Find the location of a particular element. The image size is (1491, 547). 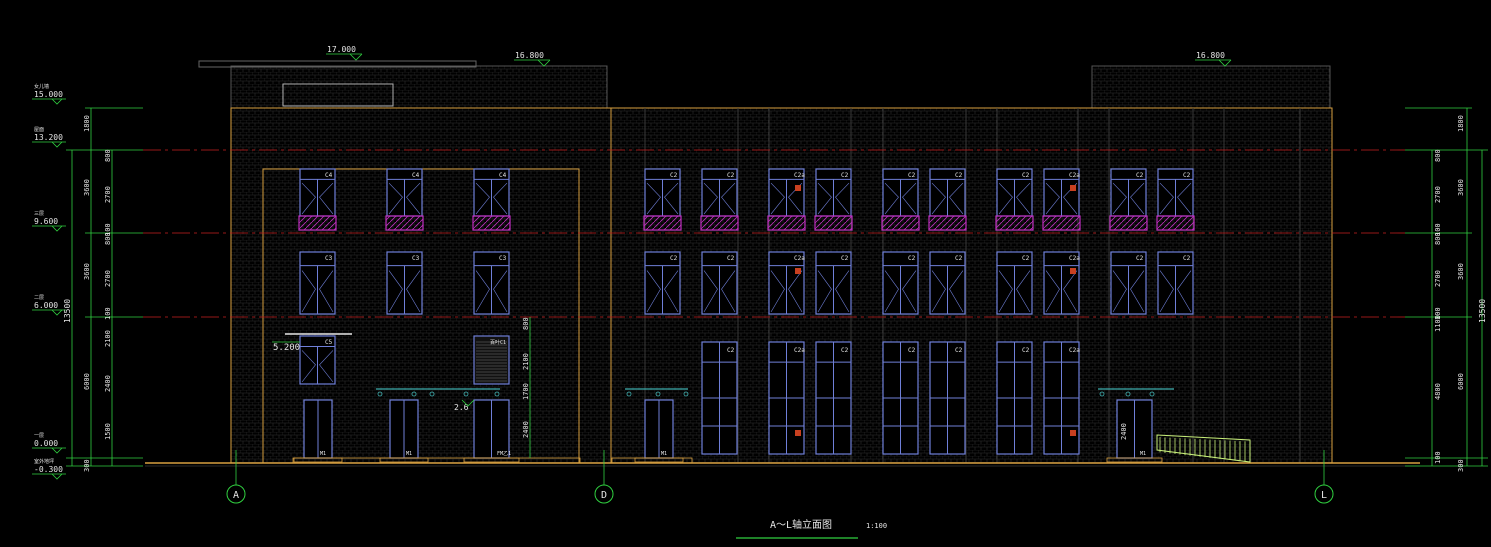

mid-dim: 2400 is located at coordinates (526, 429).